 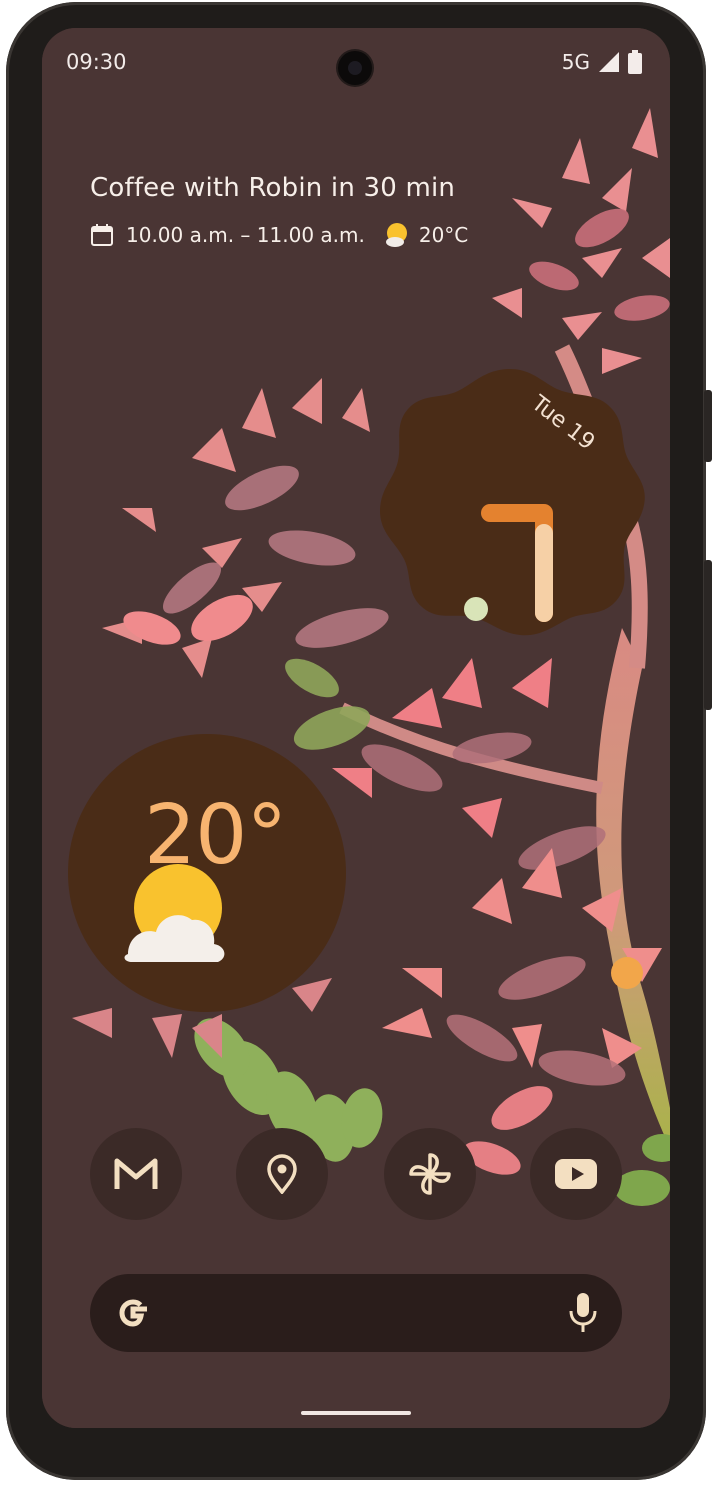 I want to click on clock-shape, so click(x=512, y=502).